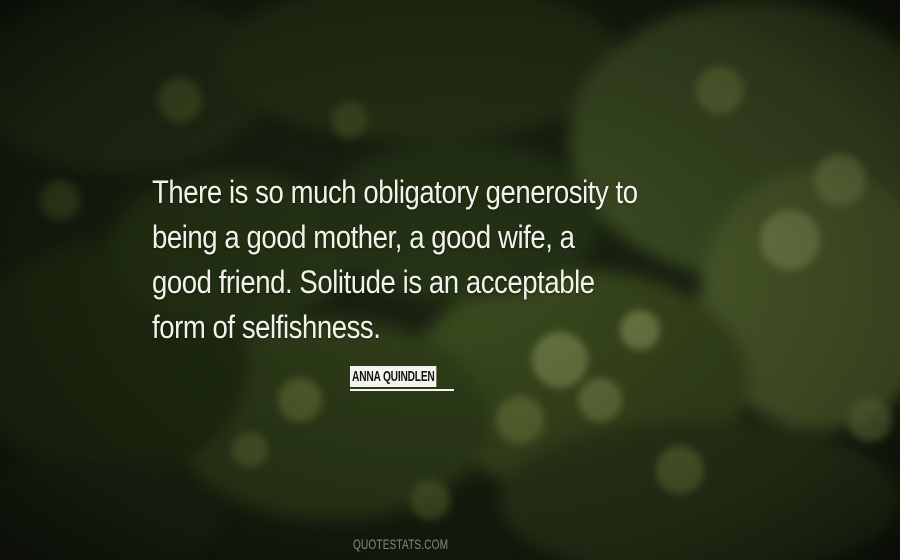 This screenshot has width=900, height=560. Describe the element at coordinates (402, 390) in the screenshot. I see `author-underline` at that location.